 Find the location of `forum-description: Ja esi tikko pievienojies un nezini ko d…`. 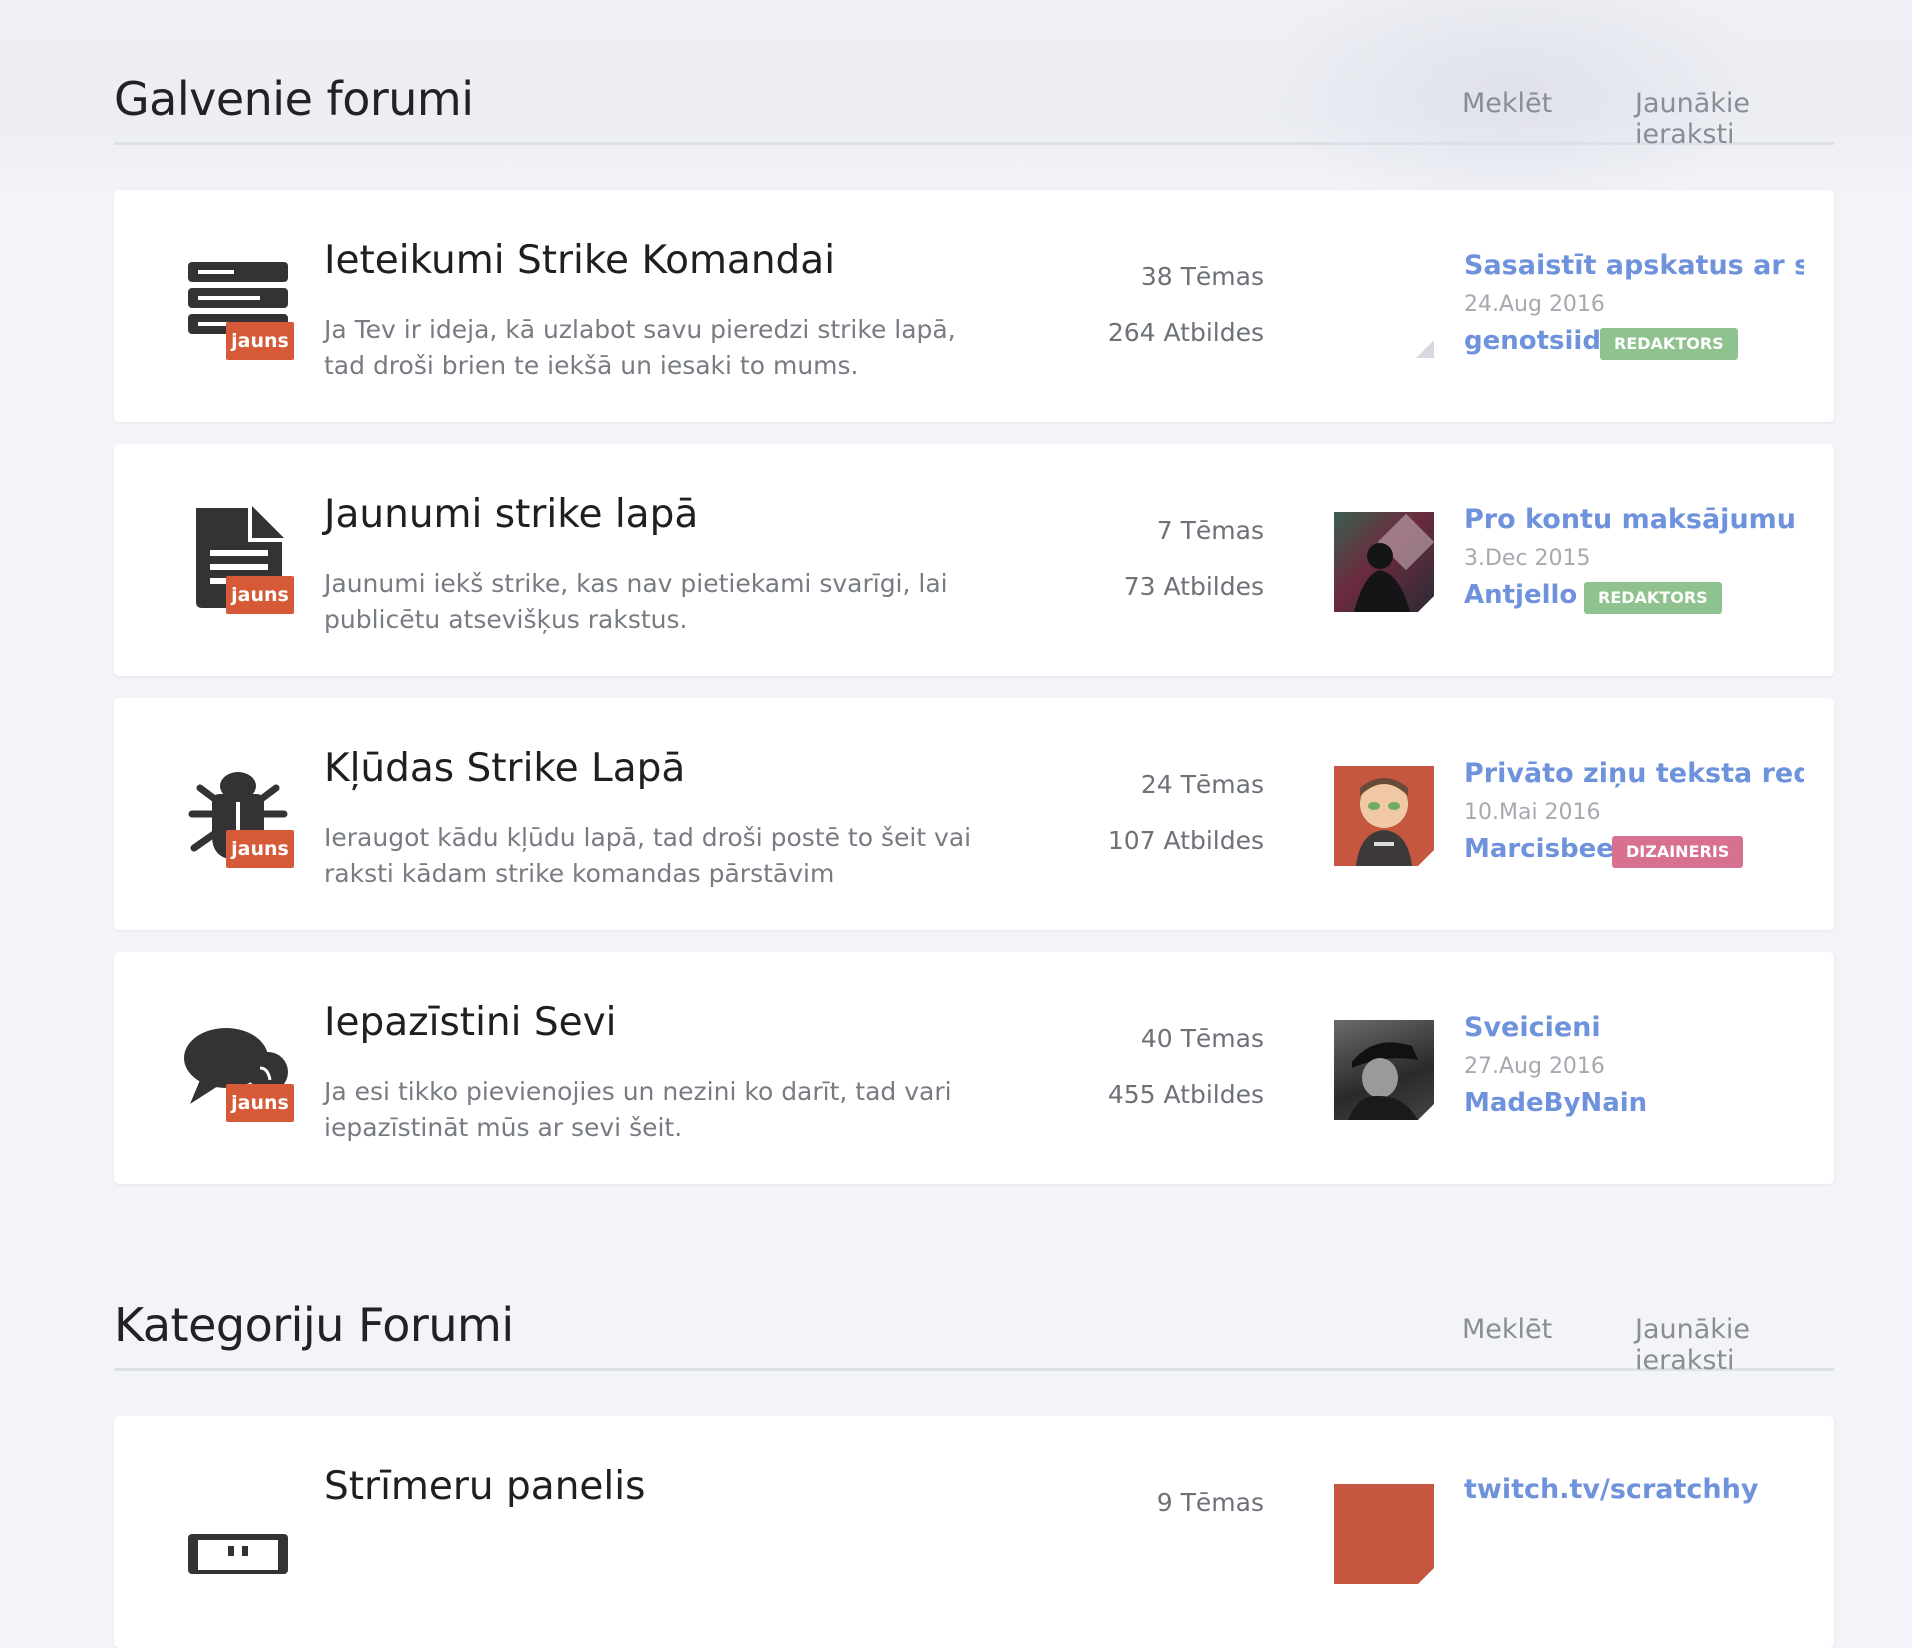

forum-description: Ja esi tikko pievienojies un nezini ko d… is located at coordinates (638, 1109).